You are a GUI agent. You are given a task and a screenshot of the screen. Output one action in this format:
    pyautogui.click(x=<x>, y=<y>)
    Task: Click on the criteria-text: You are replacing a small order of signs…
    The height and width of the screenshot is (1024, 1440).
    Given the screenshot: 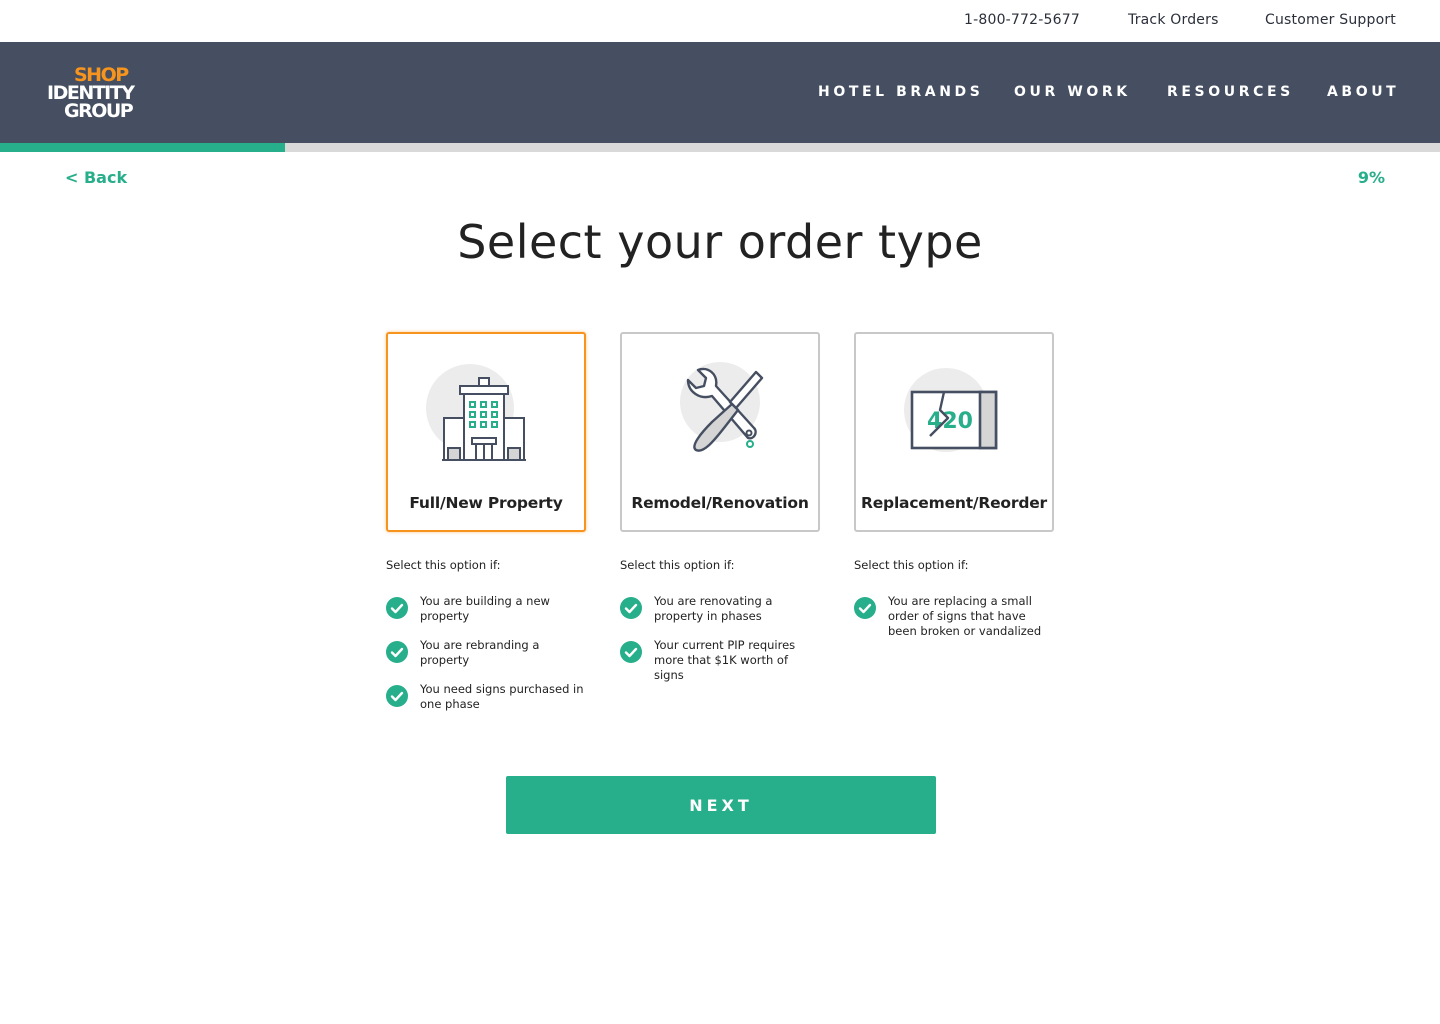 What is the action you would take?
    pyautogui.click(x=965, y=616)
    